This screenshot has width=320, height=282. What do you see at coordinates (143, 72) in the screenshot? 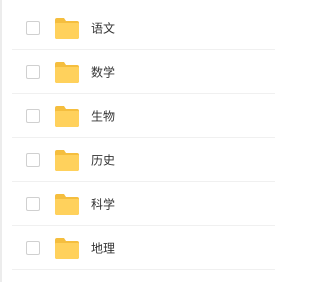
I see `list-item: 数学` at bounding box center [143, 72].